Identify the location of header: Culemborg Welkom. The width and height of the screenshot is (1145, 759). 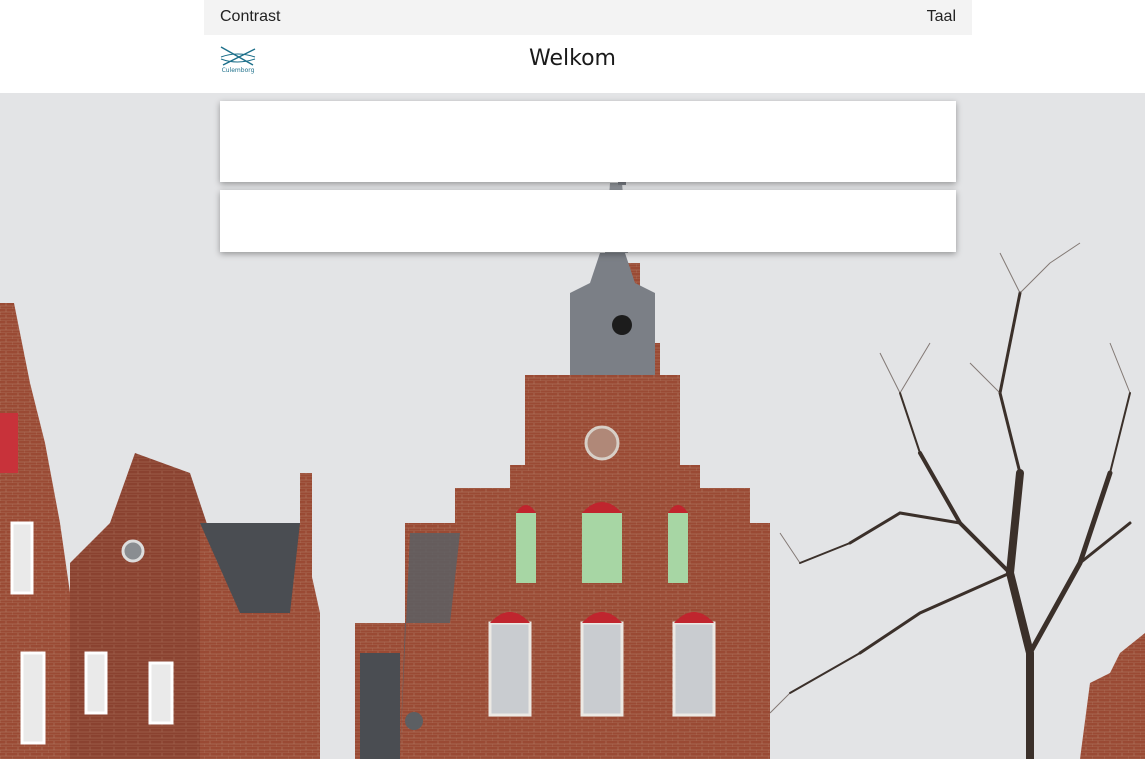
(572, 64).